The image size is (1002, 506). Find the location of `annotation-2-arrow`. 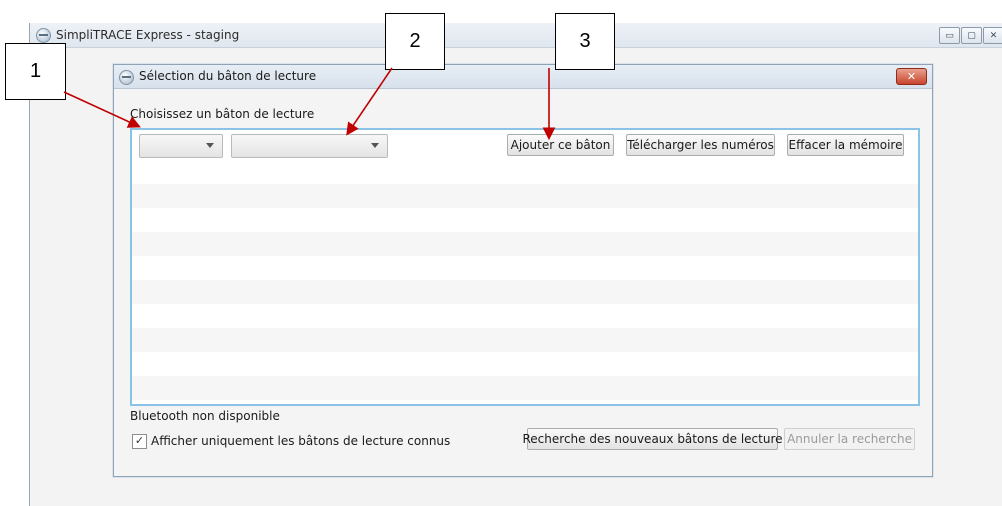

annotation-2-arrow is located at coordinates (369, 101).